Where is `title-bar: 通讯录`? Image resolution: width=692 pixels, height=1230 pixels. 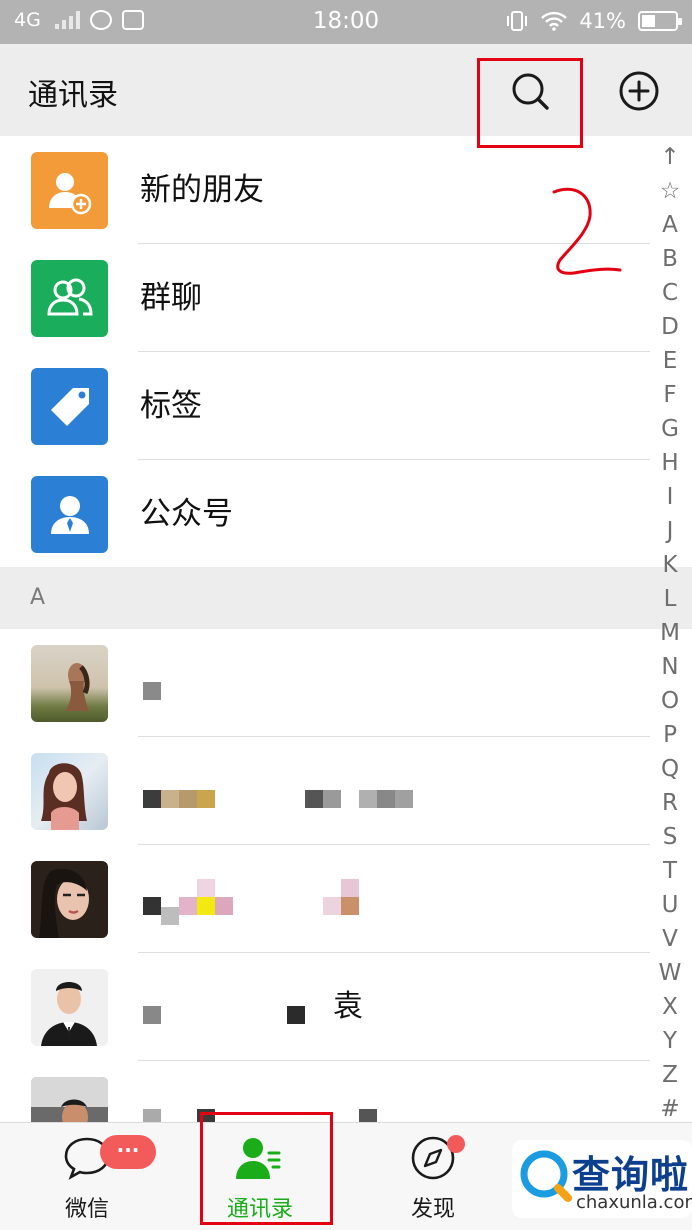 title-bar: 通讯录 is located at coordinates (346, 90).